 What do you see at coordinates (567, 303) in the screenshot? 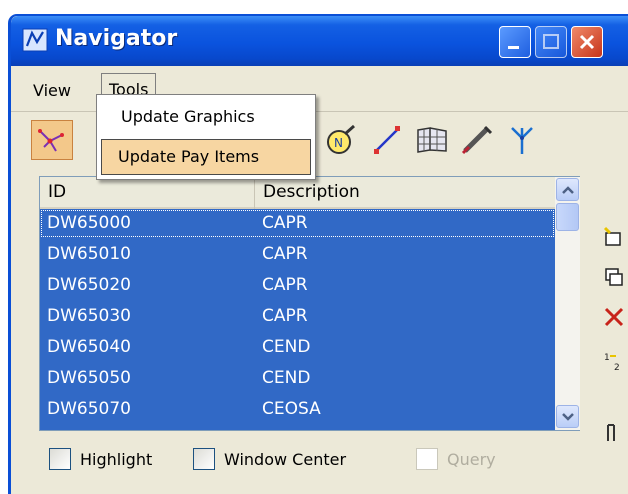
I see `vertical-scrollbar` at bounding box center [567, 303].